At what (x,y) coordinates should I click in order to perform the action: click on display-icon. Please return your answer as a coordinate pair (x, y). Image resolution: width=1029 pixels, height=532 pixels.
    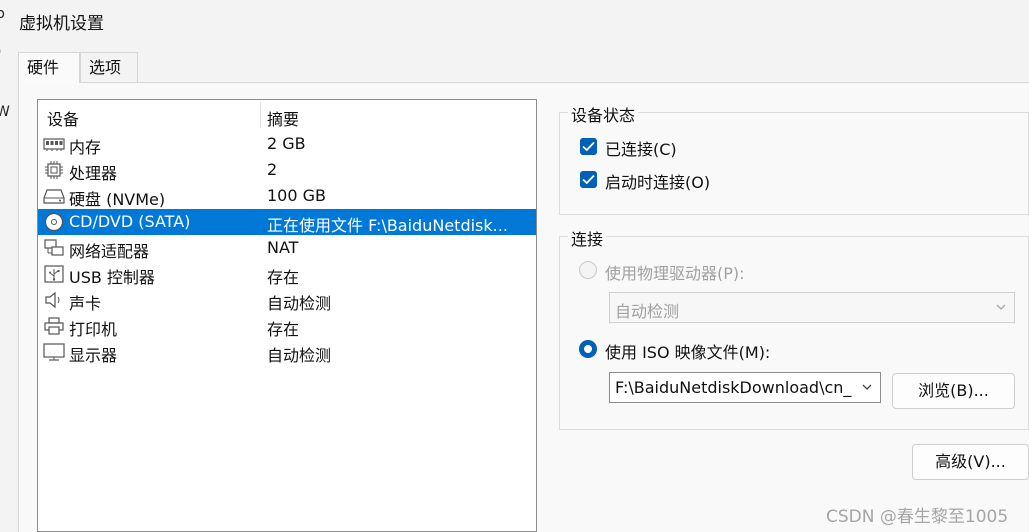
    Looking at the image, I should click on (54, 352).